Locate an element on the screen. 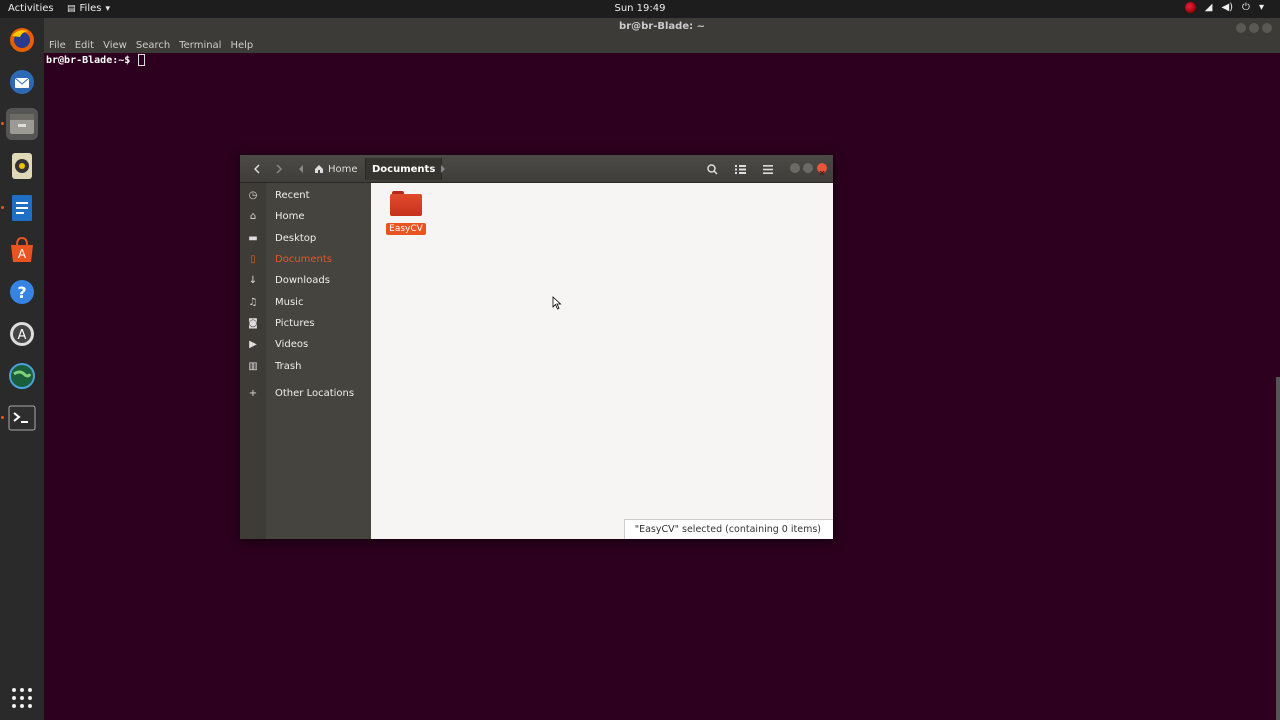 The image size is (1280, 720). view-options-button is located at coordinates (740, 169).